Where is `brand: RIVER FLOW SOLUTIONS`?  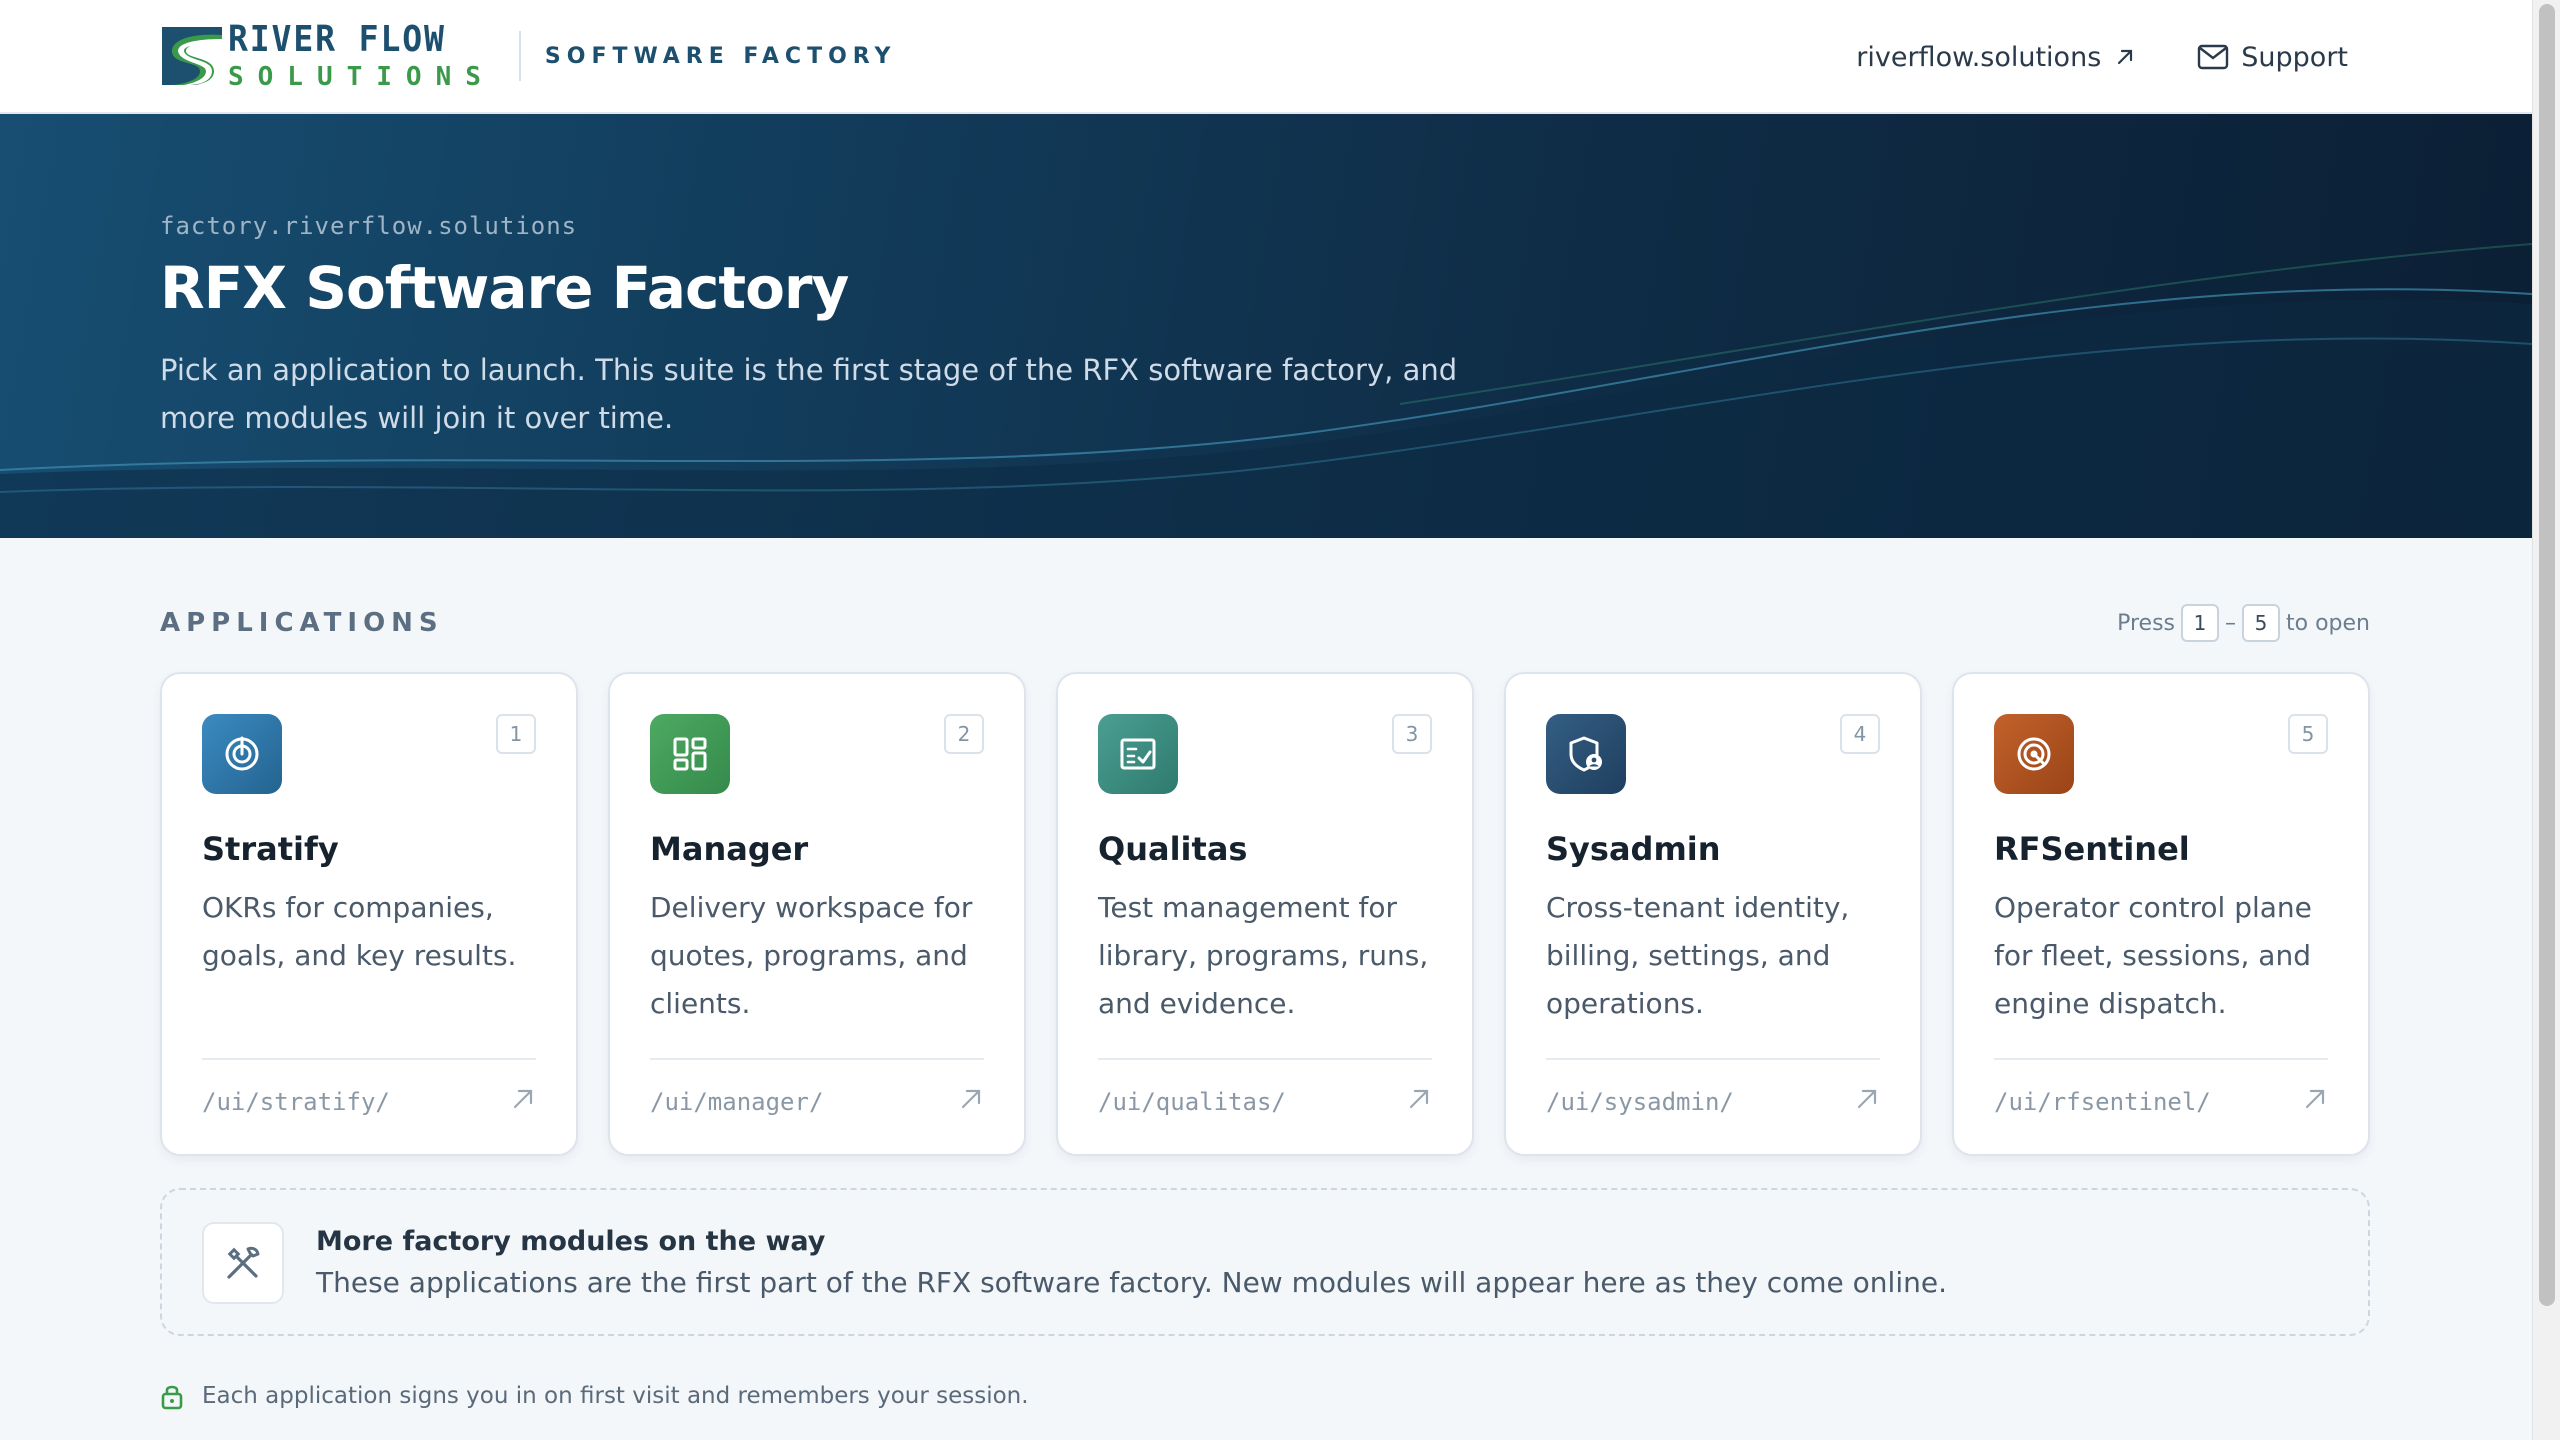
brand: RIVER FLOW SOLUTIONS is located at coordinates (327, 56).